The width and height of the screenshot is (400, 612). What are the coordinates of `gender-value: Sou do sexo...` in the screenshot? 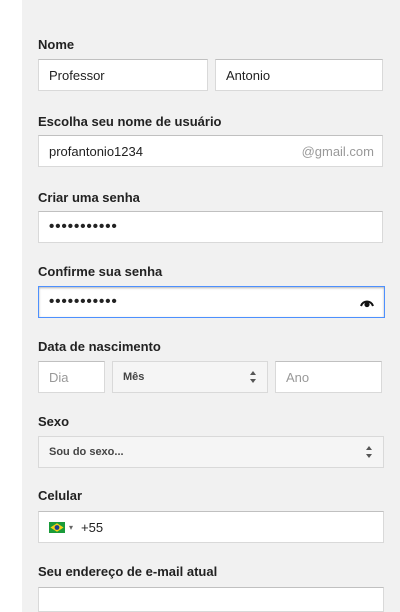 It's located at (86, 452).